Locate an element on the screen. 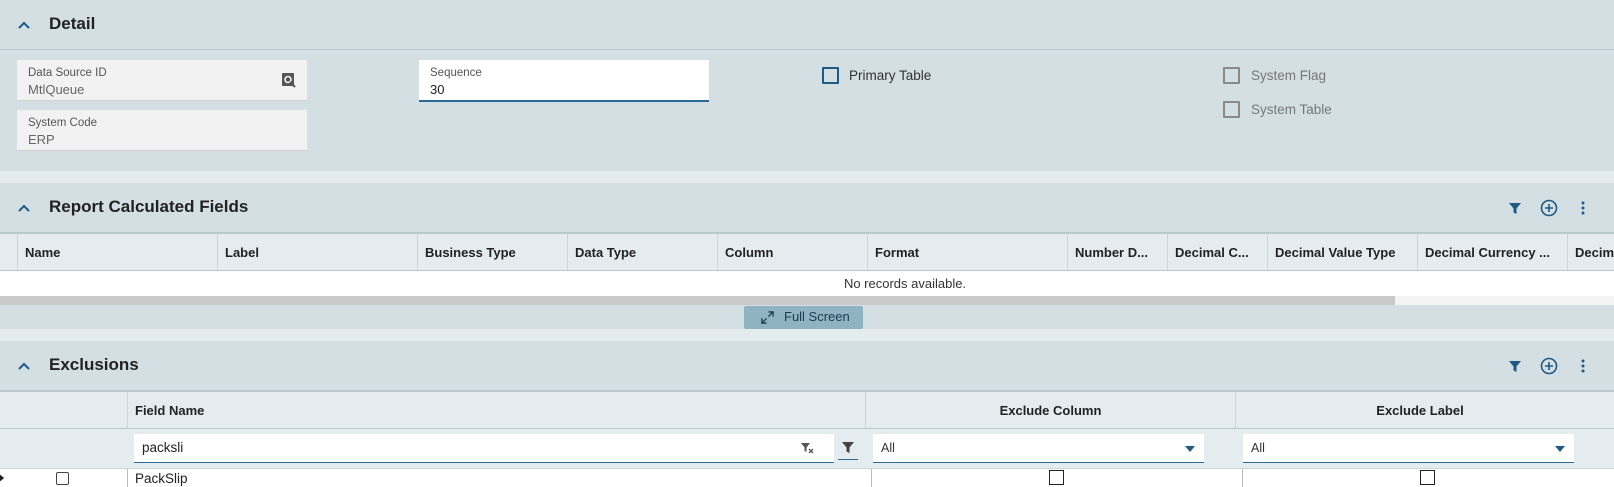 This screenshot has width=1614, height=487. calc-fields-title: Report Calculated Fields is located at coordinates (149, 206).